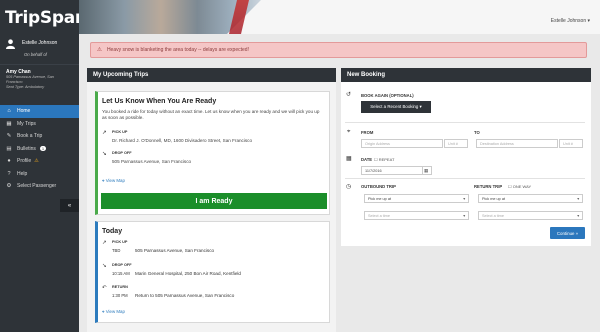 This screenshot has width=600, height=332. I want to click on repeat-label: REPEAT, so click(386, 159).